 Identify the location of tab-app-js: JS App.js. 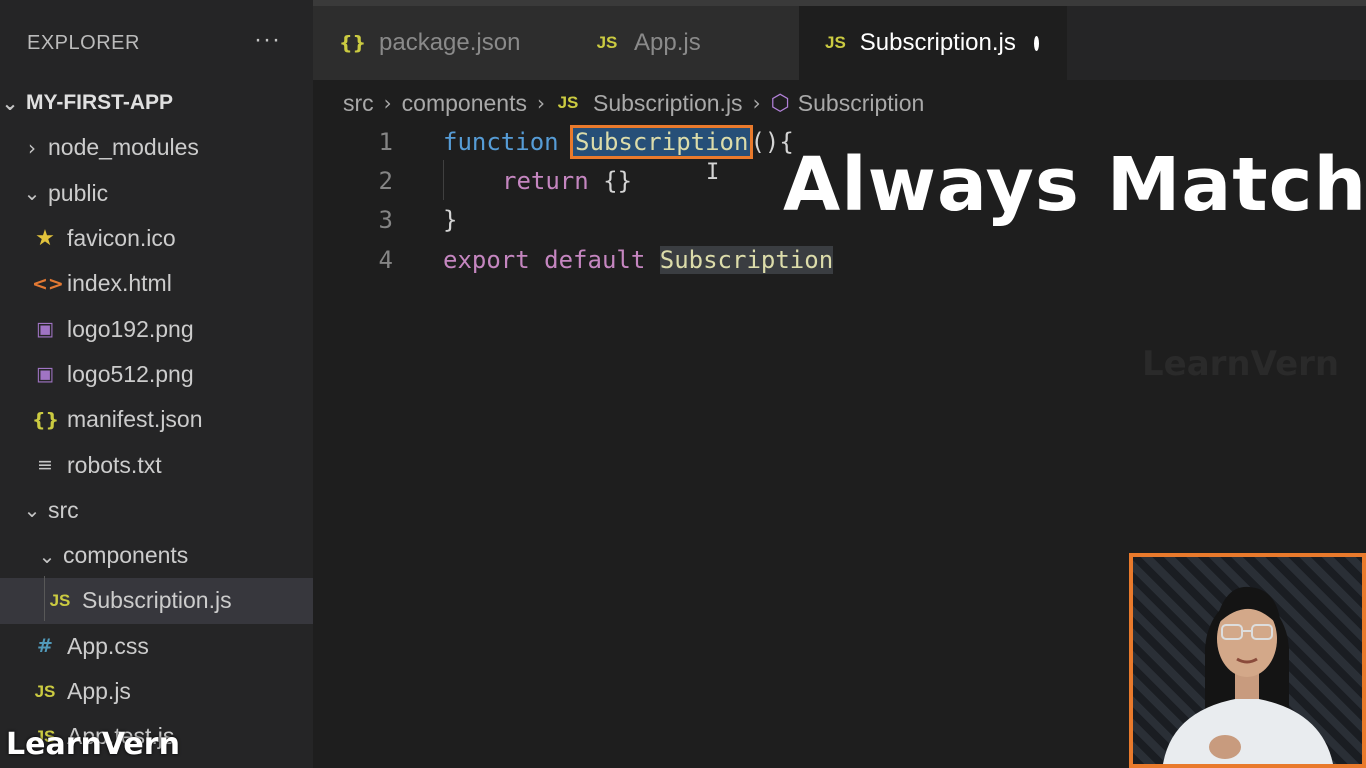
(683, 43).